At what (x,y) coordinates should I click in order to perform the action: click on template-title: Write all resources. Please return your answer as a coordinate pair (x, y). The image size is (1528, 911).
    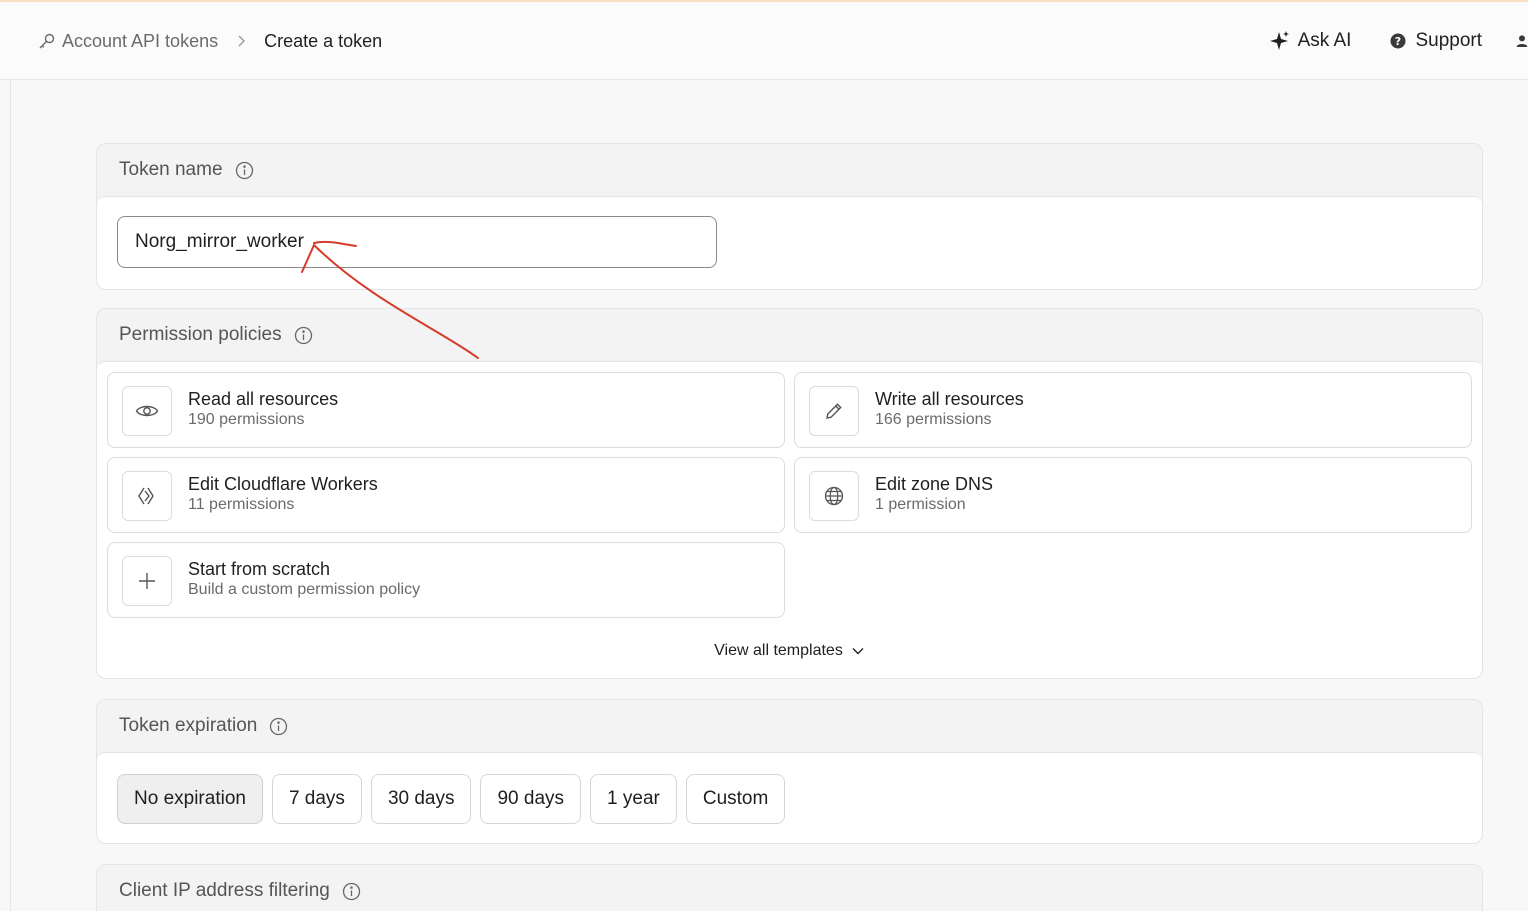
    Looking at the image, I should click on (949, 399).